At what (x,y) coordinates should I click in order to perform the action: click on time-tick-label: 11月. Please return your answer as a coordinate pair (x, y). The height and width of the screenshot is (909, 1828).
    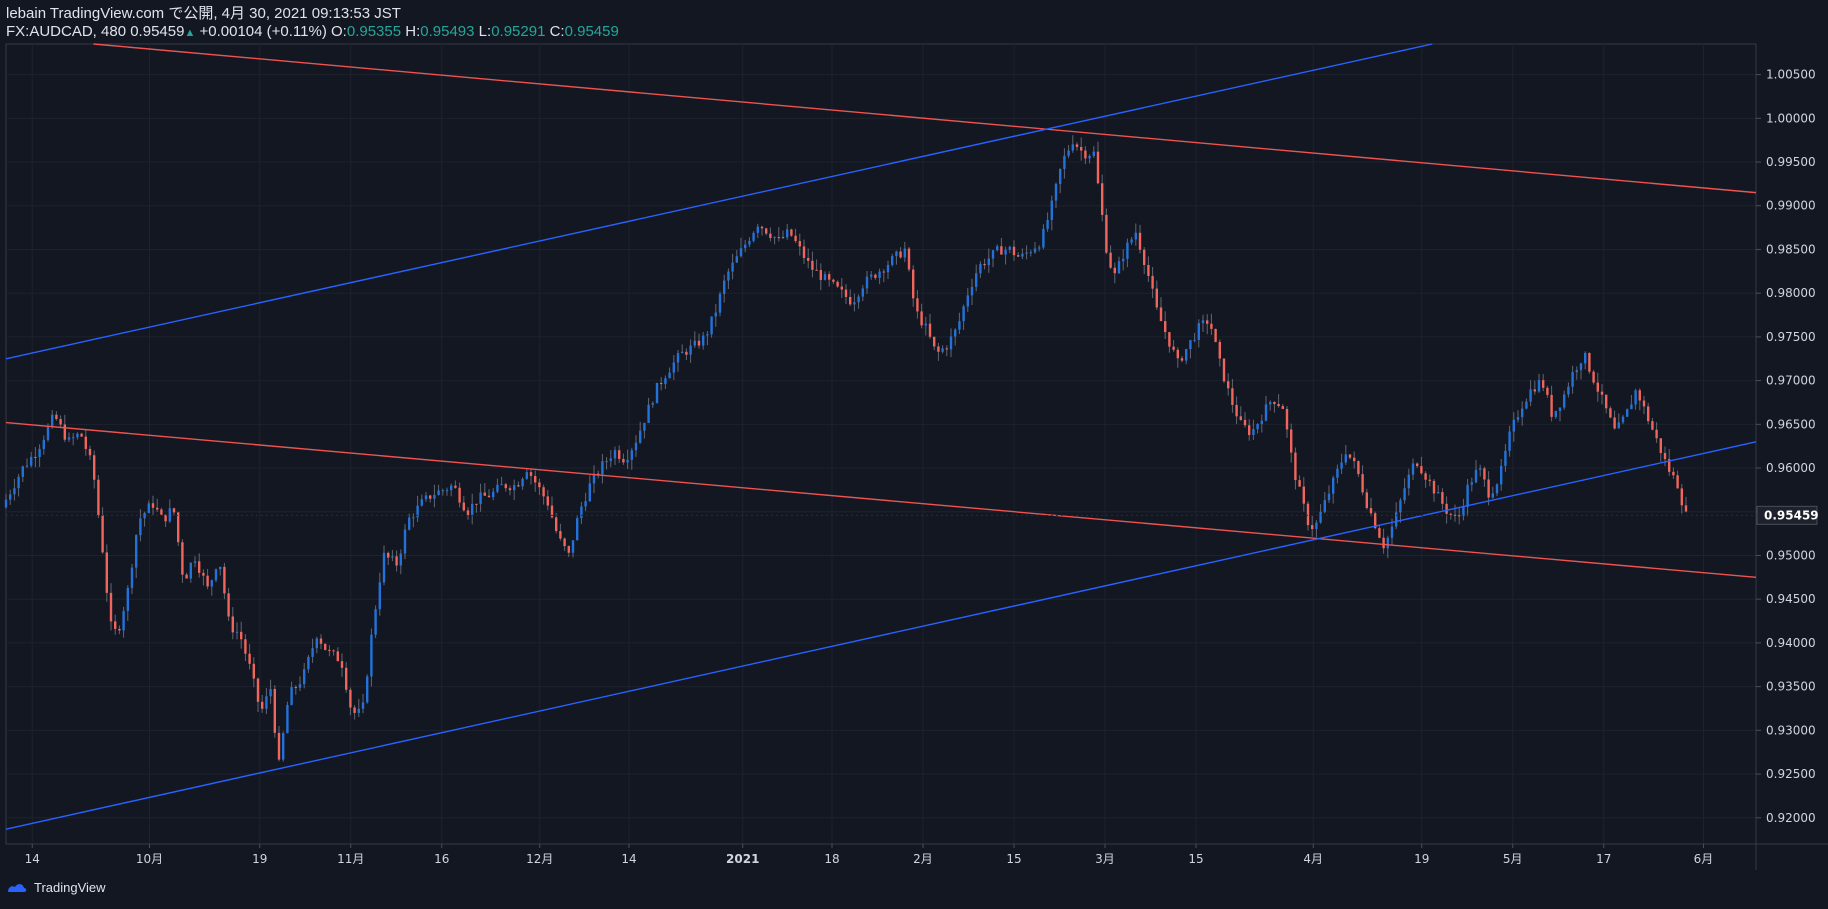
    Looking at the image, I should click on (350, 859).